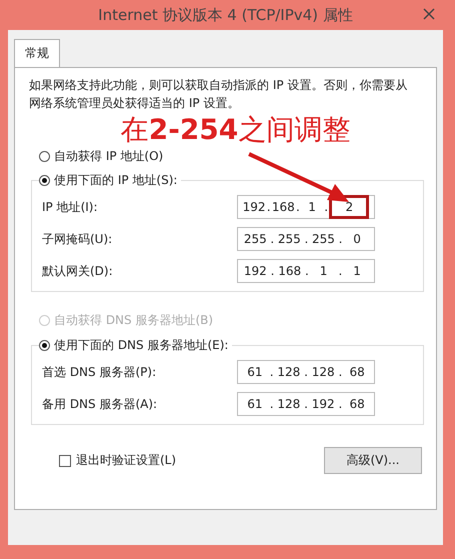 This screenshot has height=559, width=455. Describe the element at coordinates (70, 207) in the screenshot. I see `field-label: IP 地址(I):` at that location.